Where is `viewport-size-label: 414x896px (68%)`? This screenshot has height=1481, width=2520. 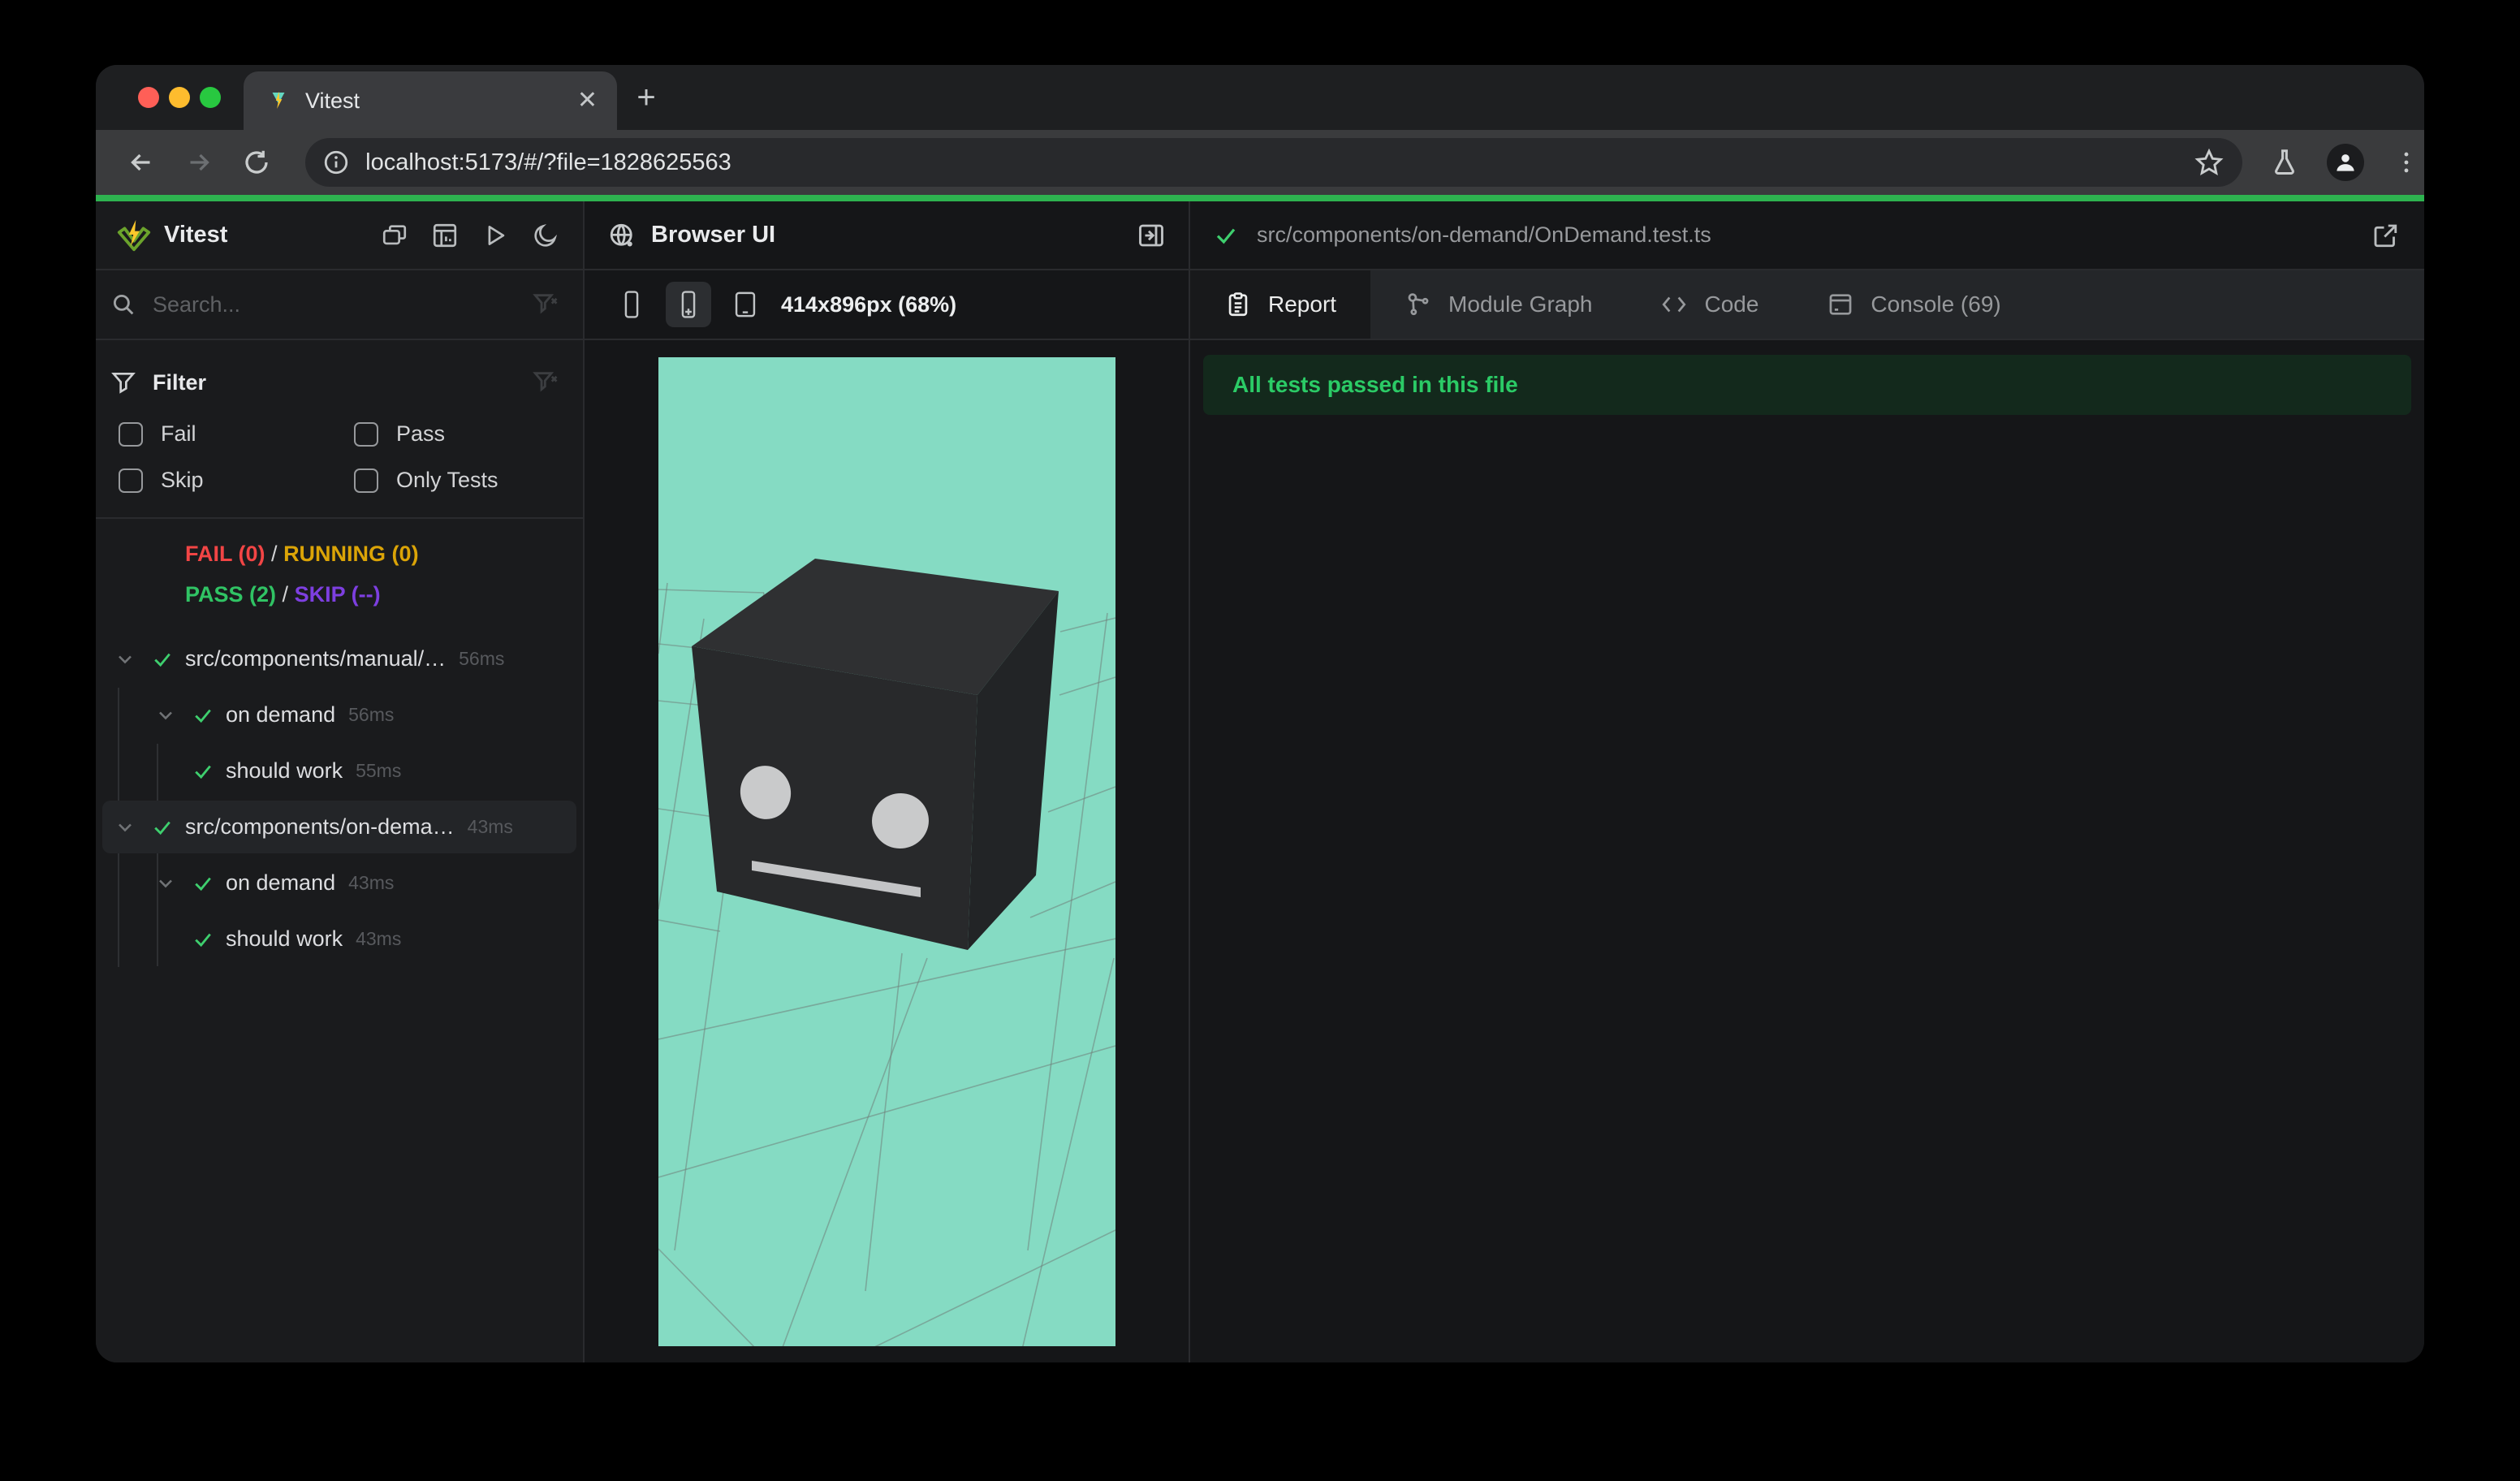
viewport-size-label: 414x896px (68%) is located at coordinates (869, 304).